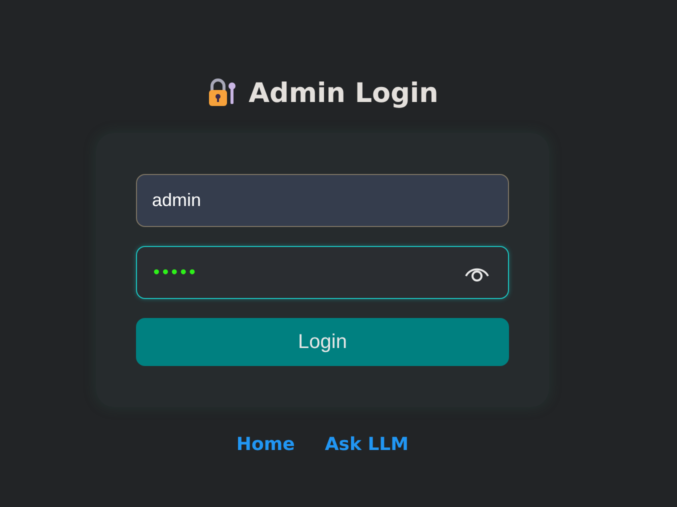 Image resolution: width=677 pixels, height=507 pixels. Describe the element at coordinates (322, 200) in the screenshot. I see `username-field: admin` at that location.